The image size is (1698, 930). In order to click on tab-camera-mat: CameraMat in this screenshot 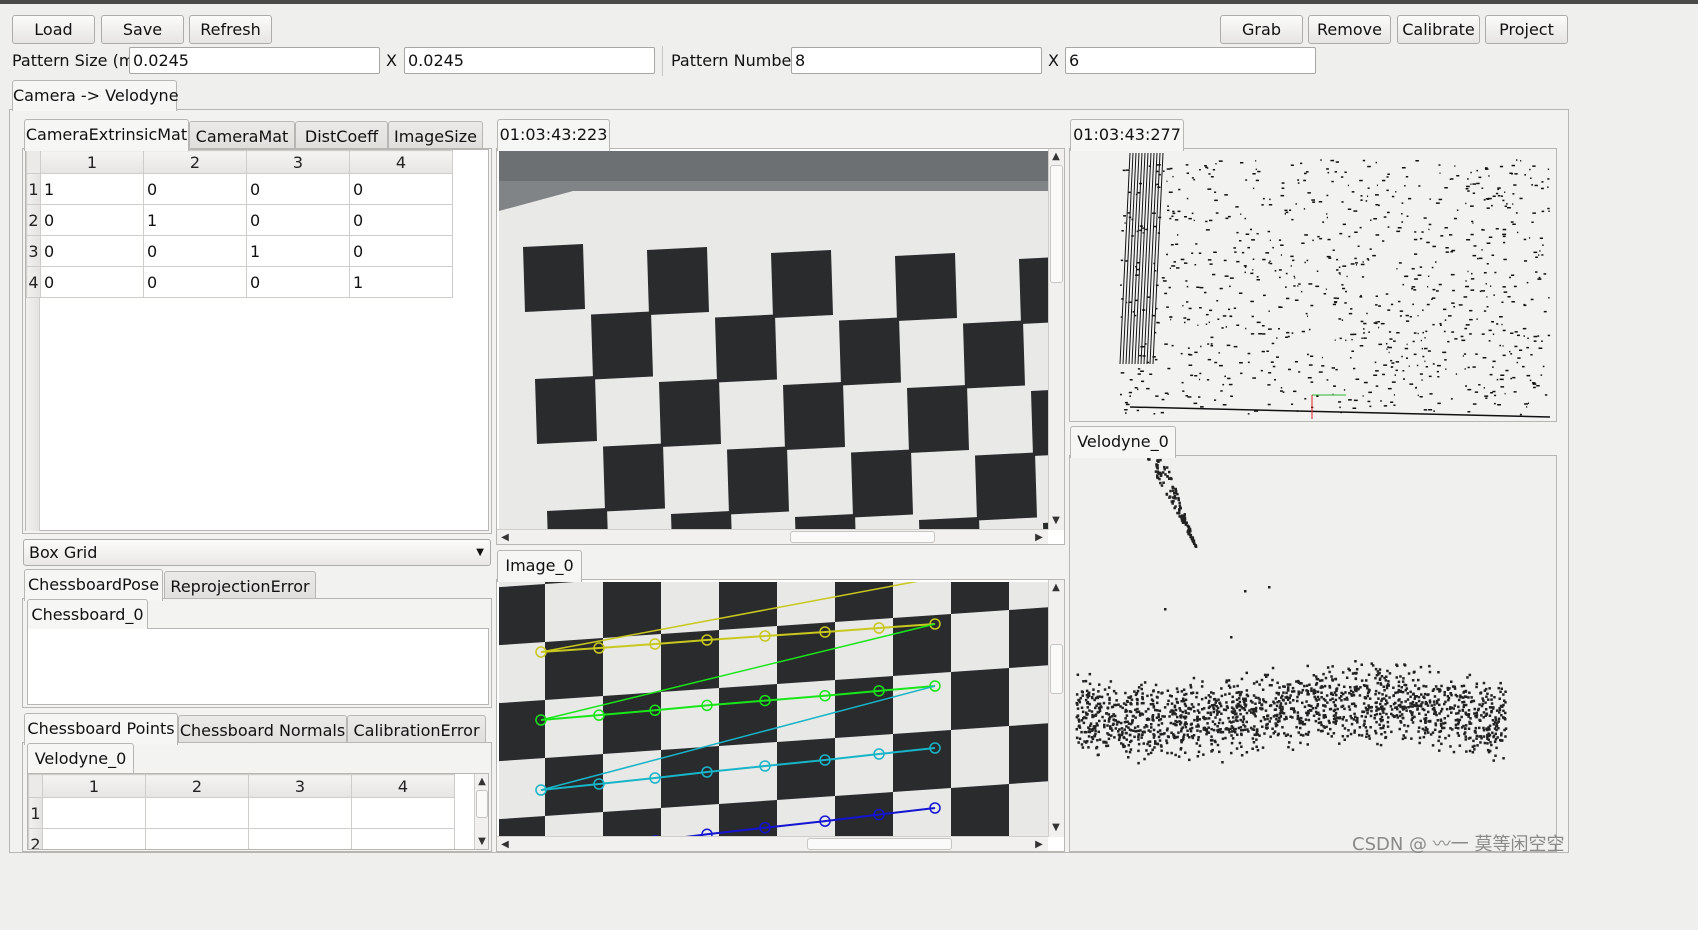, I will do `click(242, 136)`.